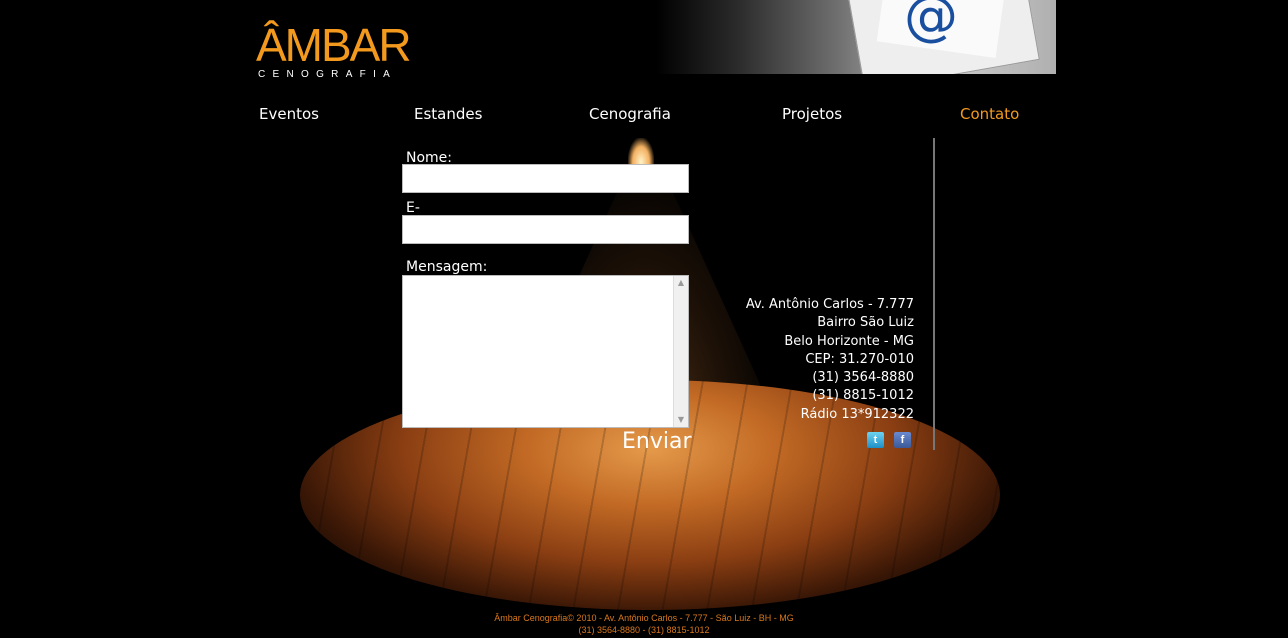 The image size is (1288, 638). Describe the element at coordinates (989, 114) in the screenshot. I see `nav-item-contato: Contato` at that location.